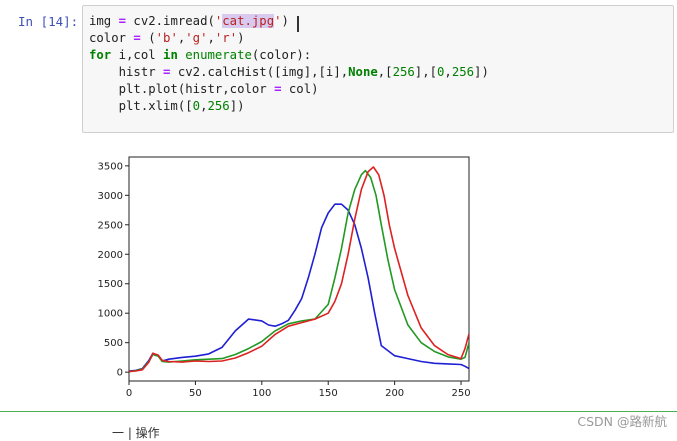 The height and width of the screenshot is (441, 677). Describe the element at coordinates (170, 21) in the screenshot. I see `code-token: cv2.imread(` at that location.